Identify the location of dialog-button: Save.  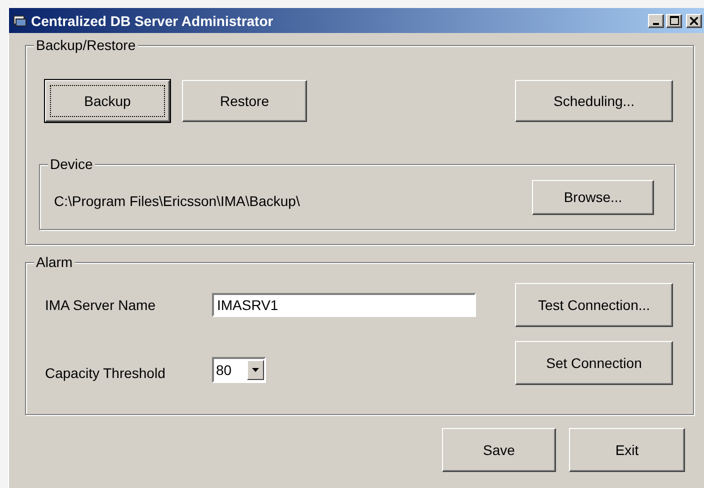
(499, 450).